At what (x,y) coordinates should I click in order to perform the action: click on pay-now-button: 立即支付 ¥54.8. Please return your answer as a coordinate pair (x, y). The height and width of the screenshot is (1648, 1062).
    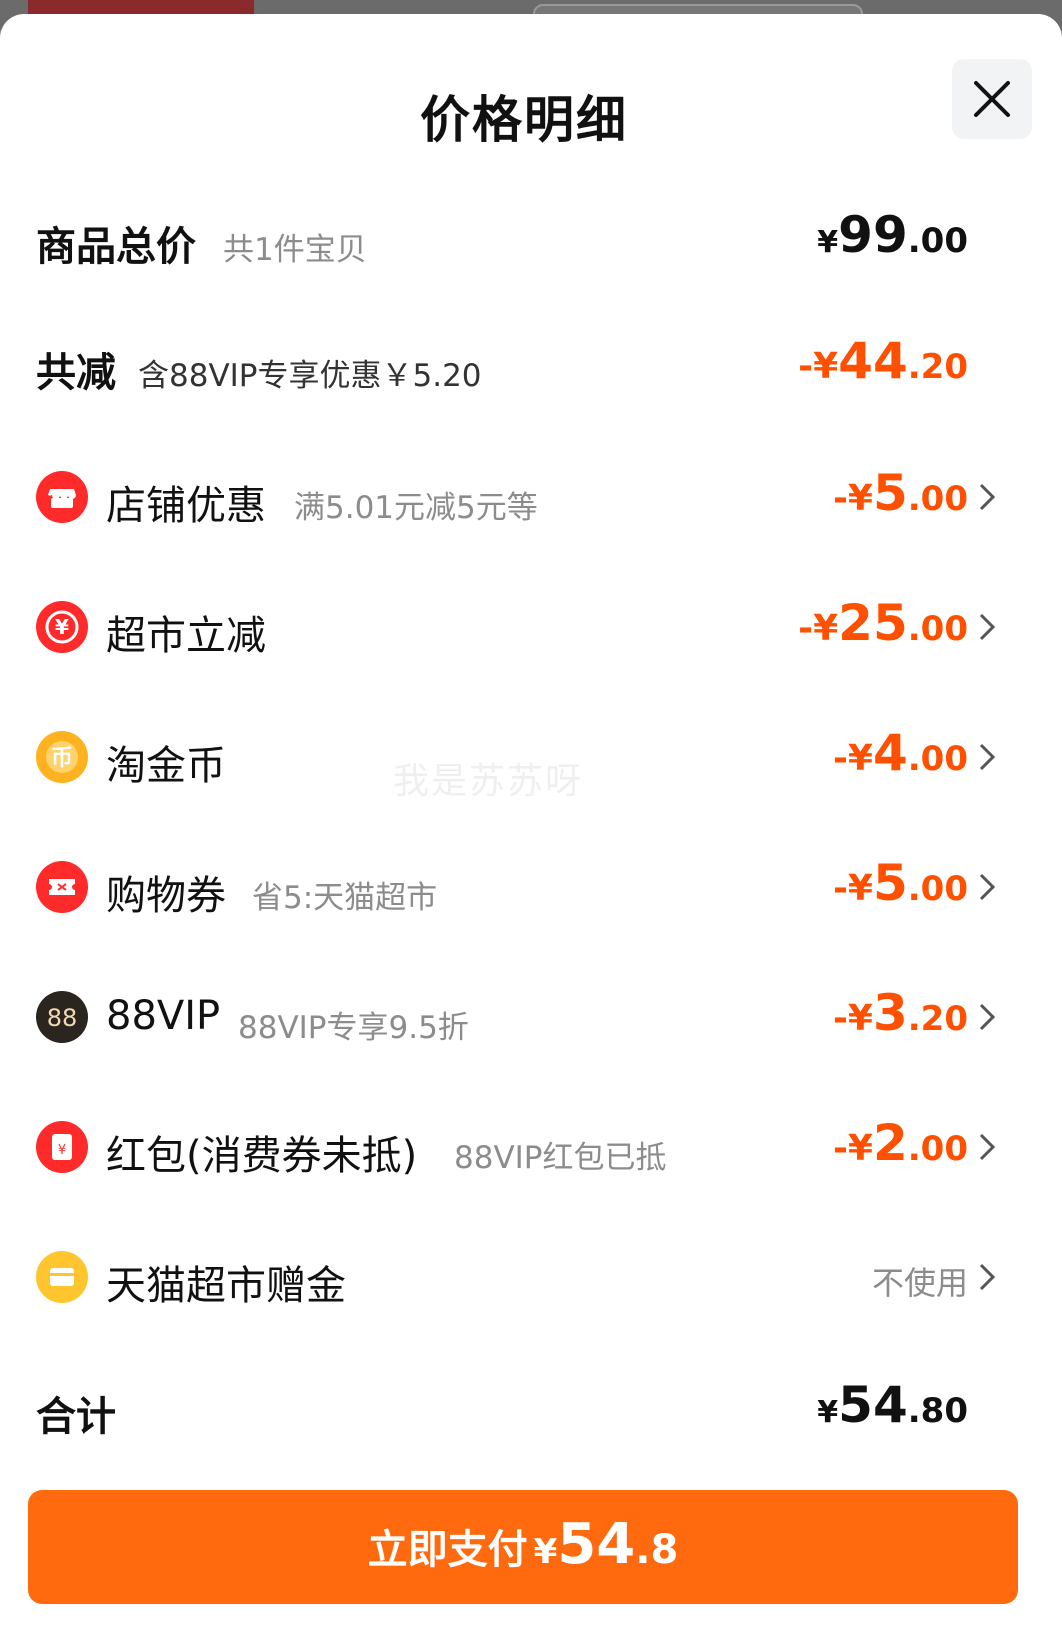
    Looking at the image, I should click on (523, 1547).